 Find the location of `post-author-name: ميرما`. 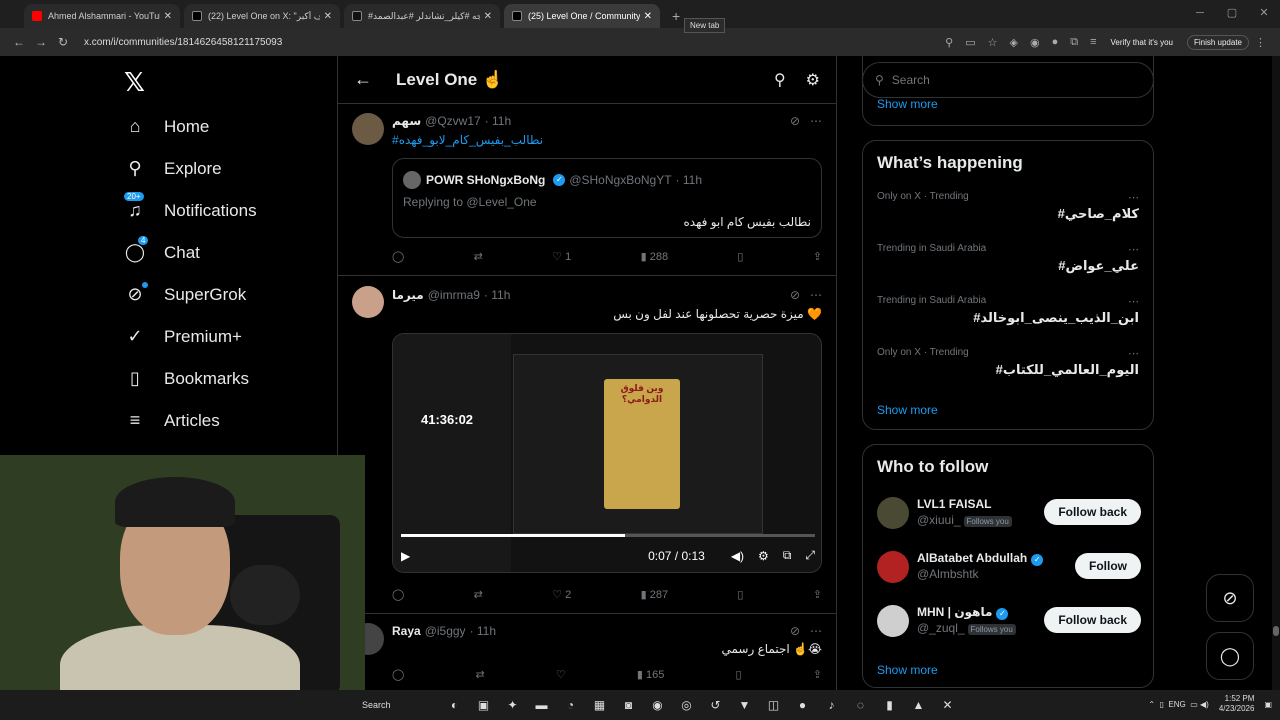

post-author-name: ميرما is located at coordinates (408, 295).